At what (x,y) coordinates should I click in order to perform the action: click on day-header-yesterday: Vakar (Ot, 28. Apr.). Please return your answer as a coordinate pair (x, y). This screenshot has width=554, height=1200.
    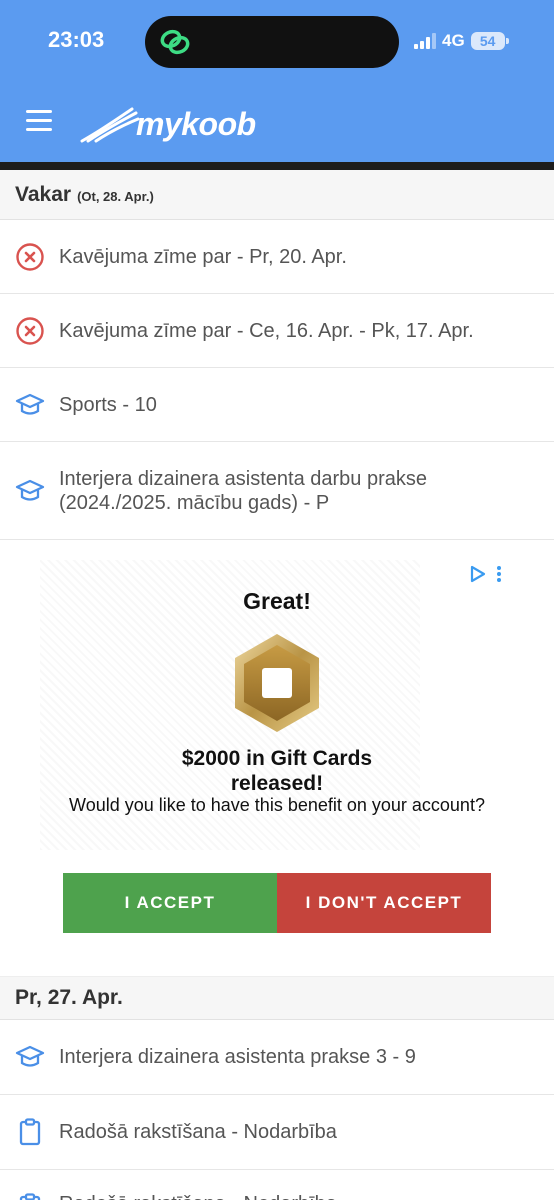
    Looking at the image, I should click on (277, 195).